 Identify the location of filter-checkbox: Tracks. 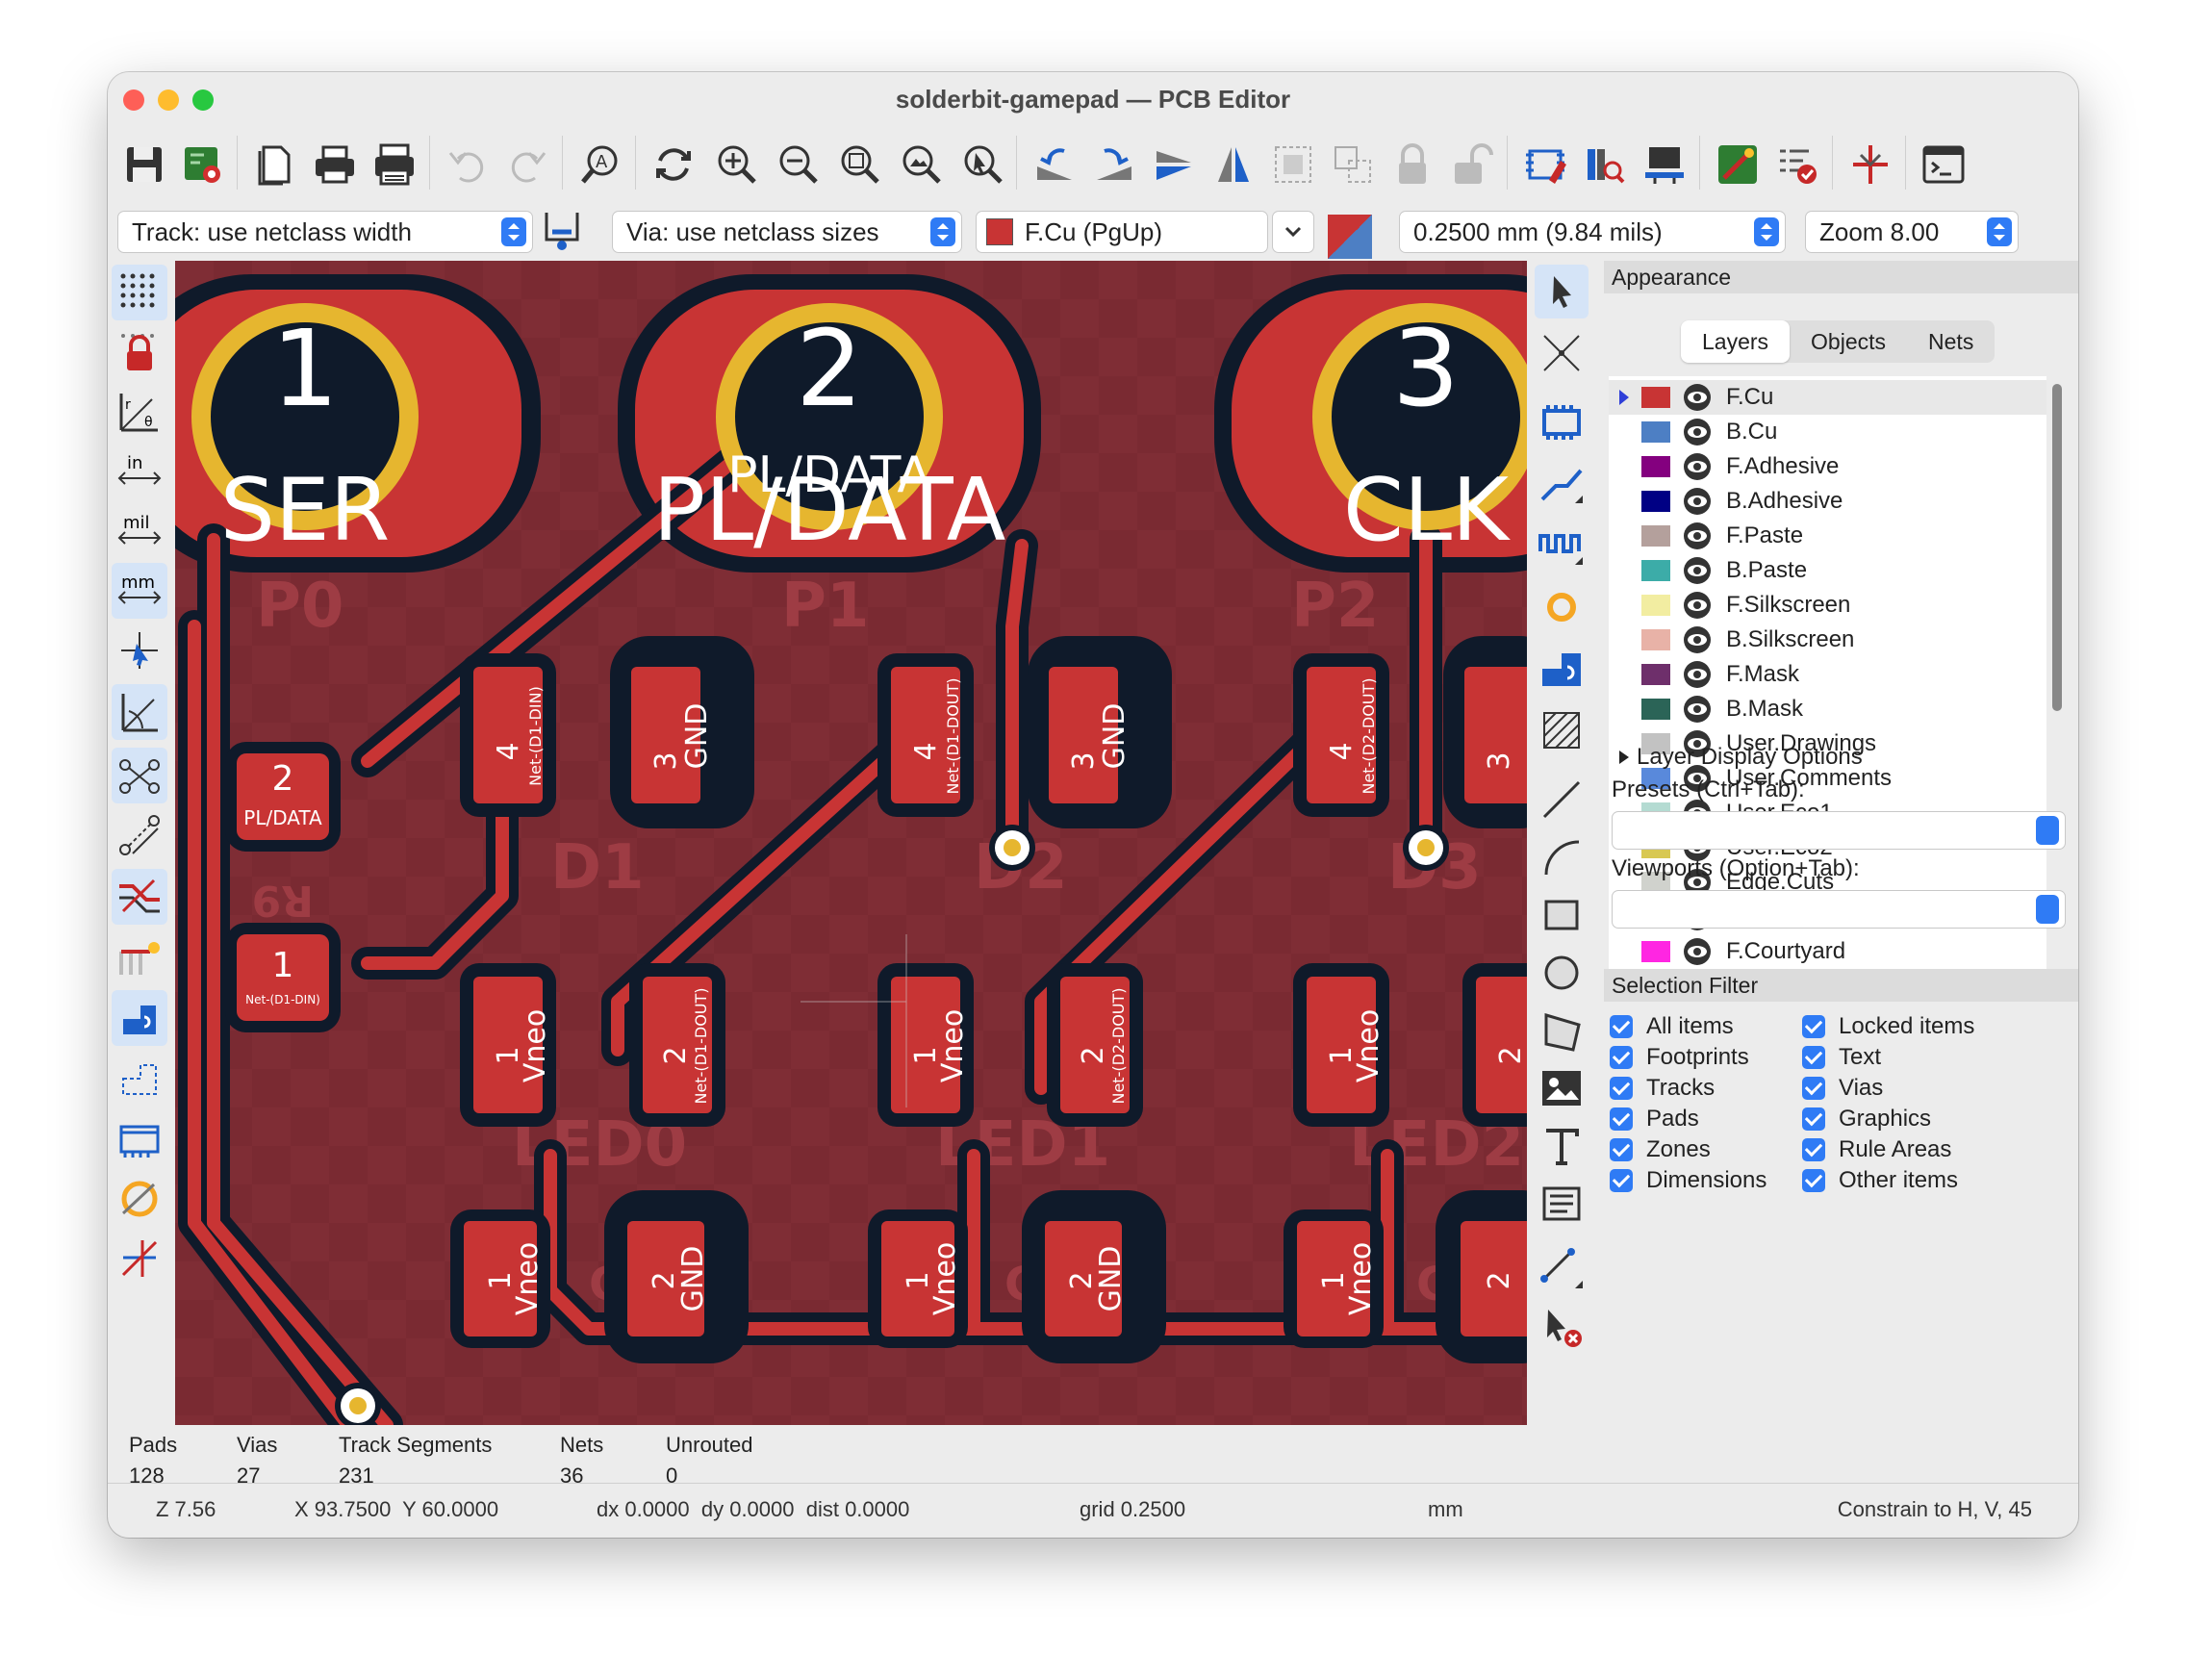
(1662, 1088).